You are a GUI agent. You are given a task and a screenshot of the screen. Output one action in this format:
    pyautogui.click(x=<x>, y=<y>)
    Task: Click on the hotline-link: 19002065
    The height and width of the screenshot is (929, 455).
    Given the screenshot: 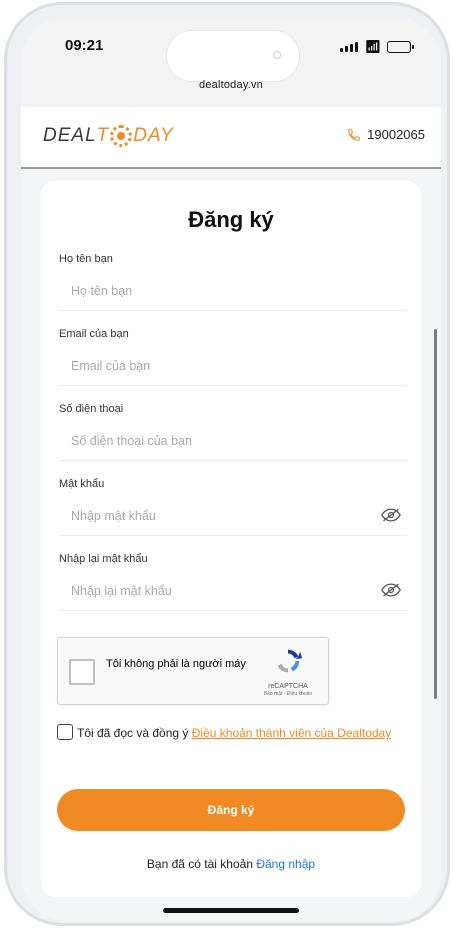 What is the action you would take?
    pyautogui.click(x=386, y=134)
    